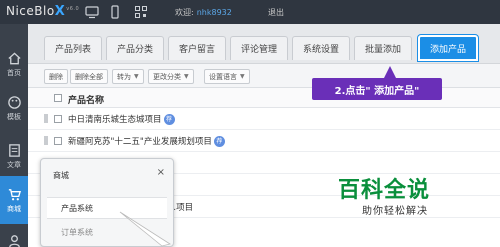 This screenshot has width=500, height=247. What do you see at coordinates (250, 12) in the screenshot?
I see `top-bar: NiceBloXv6.0 欢迎: nhk8932 退出` at bounding box center [250, 12].